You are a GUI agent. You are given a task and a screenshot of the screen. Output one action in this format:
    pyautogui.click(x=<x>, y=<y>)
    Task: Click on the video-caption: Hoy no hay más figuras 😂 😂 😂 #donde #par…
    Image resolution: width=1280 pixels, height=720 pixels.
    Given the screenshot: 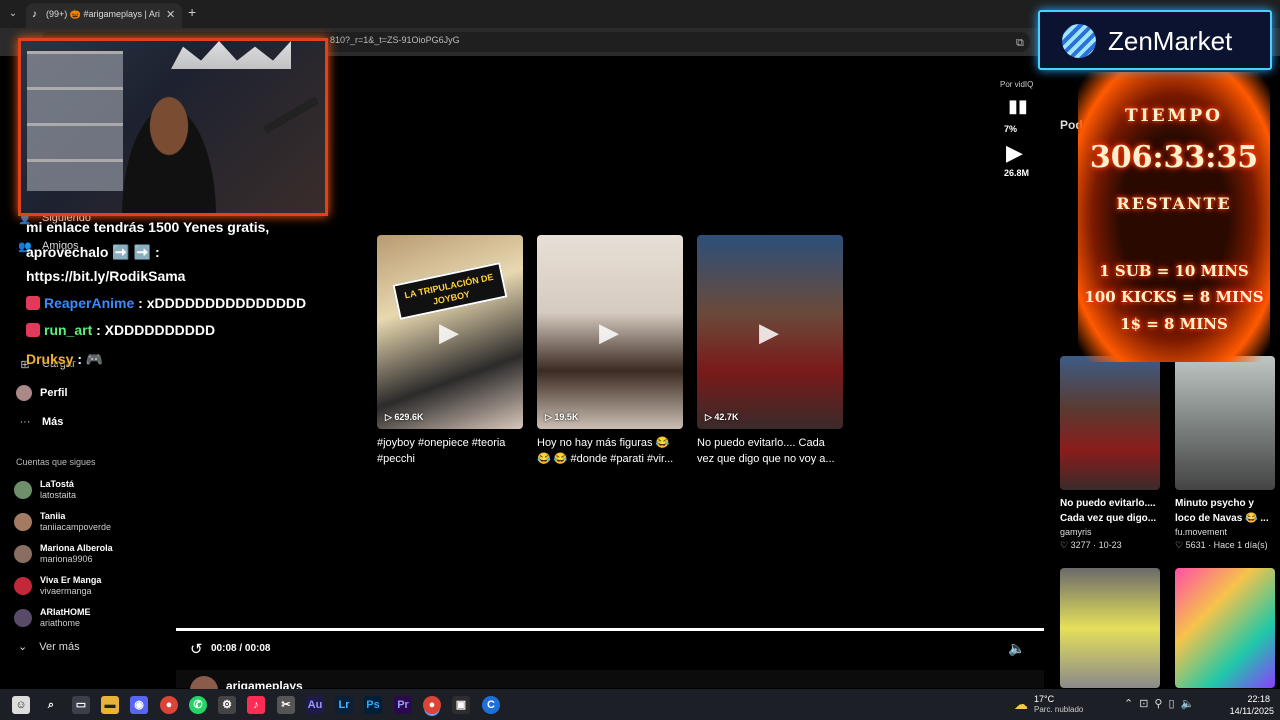 What is the action you would take?
    pyautogui.click(x=610, y=451)
    